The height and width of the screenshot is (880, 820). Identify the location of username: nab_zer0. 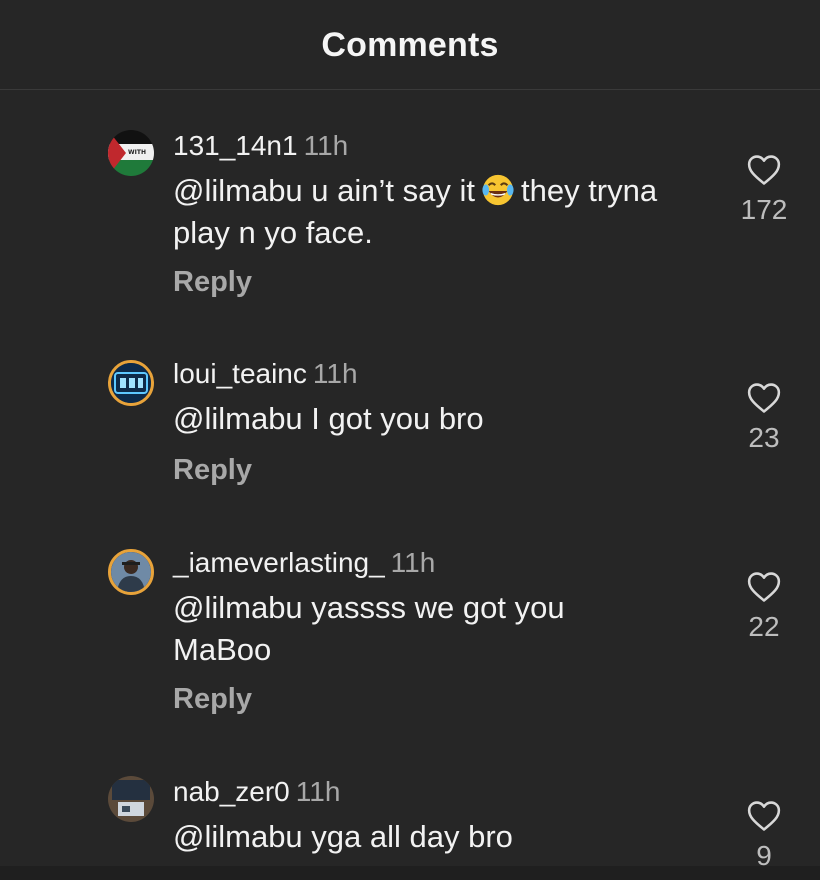
(231, 791).